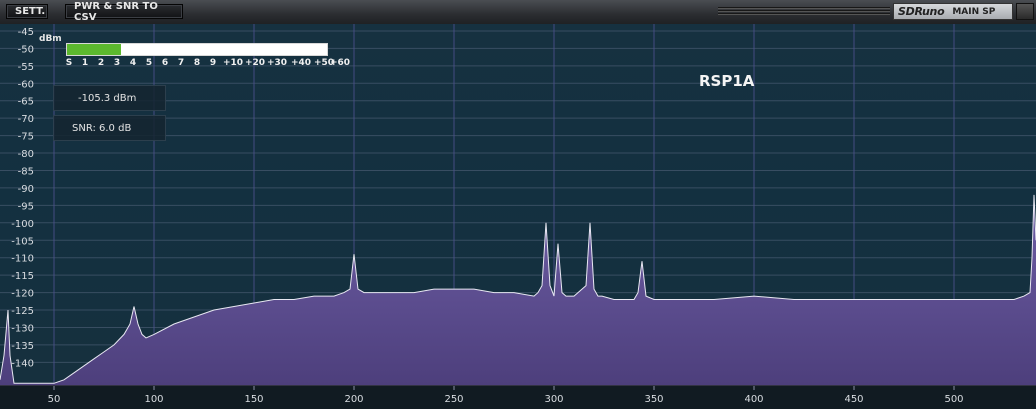 The height and width of the screenshot is (409, 1036). What do you see at coordinates (22, 259) in the screenshot?
I see `y-tick-label: -110` at bounding box center [22, 259].